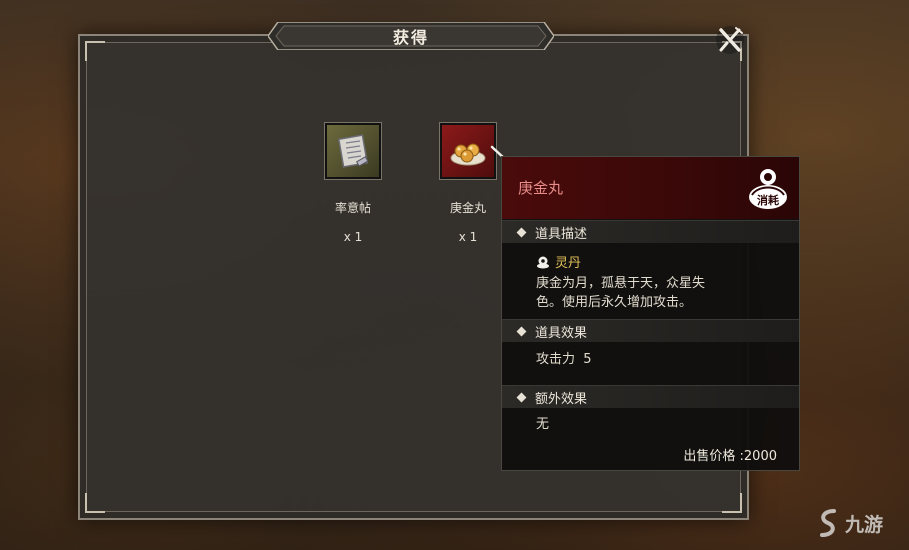 The width and height of the screenshot is (909, 550). Describe the element at coordinates (650, 330) in the screenshot. I see `section-header-effect: 道具效果` at that location.